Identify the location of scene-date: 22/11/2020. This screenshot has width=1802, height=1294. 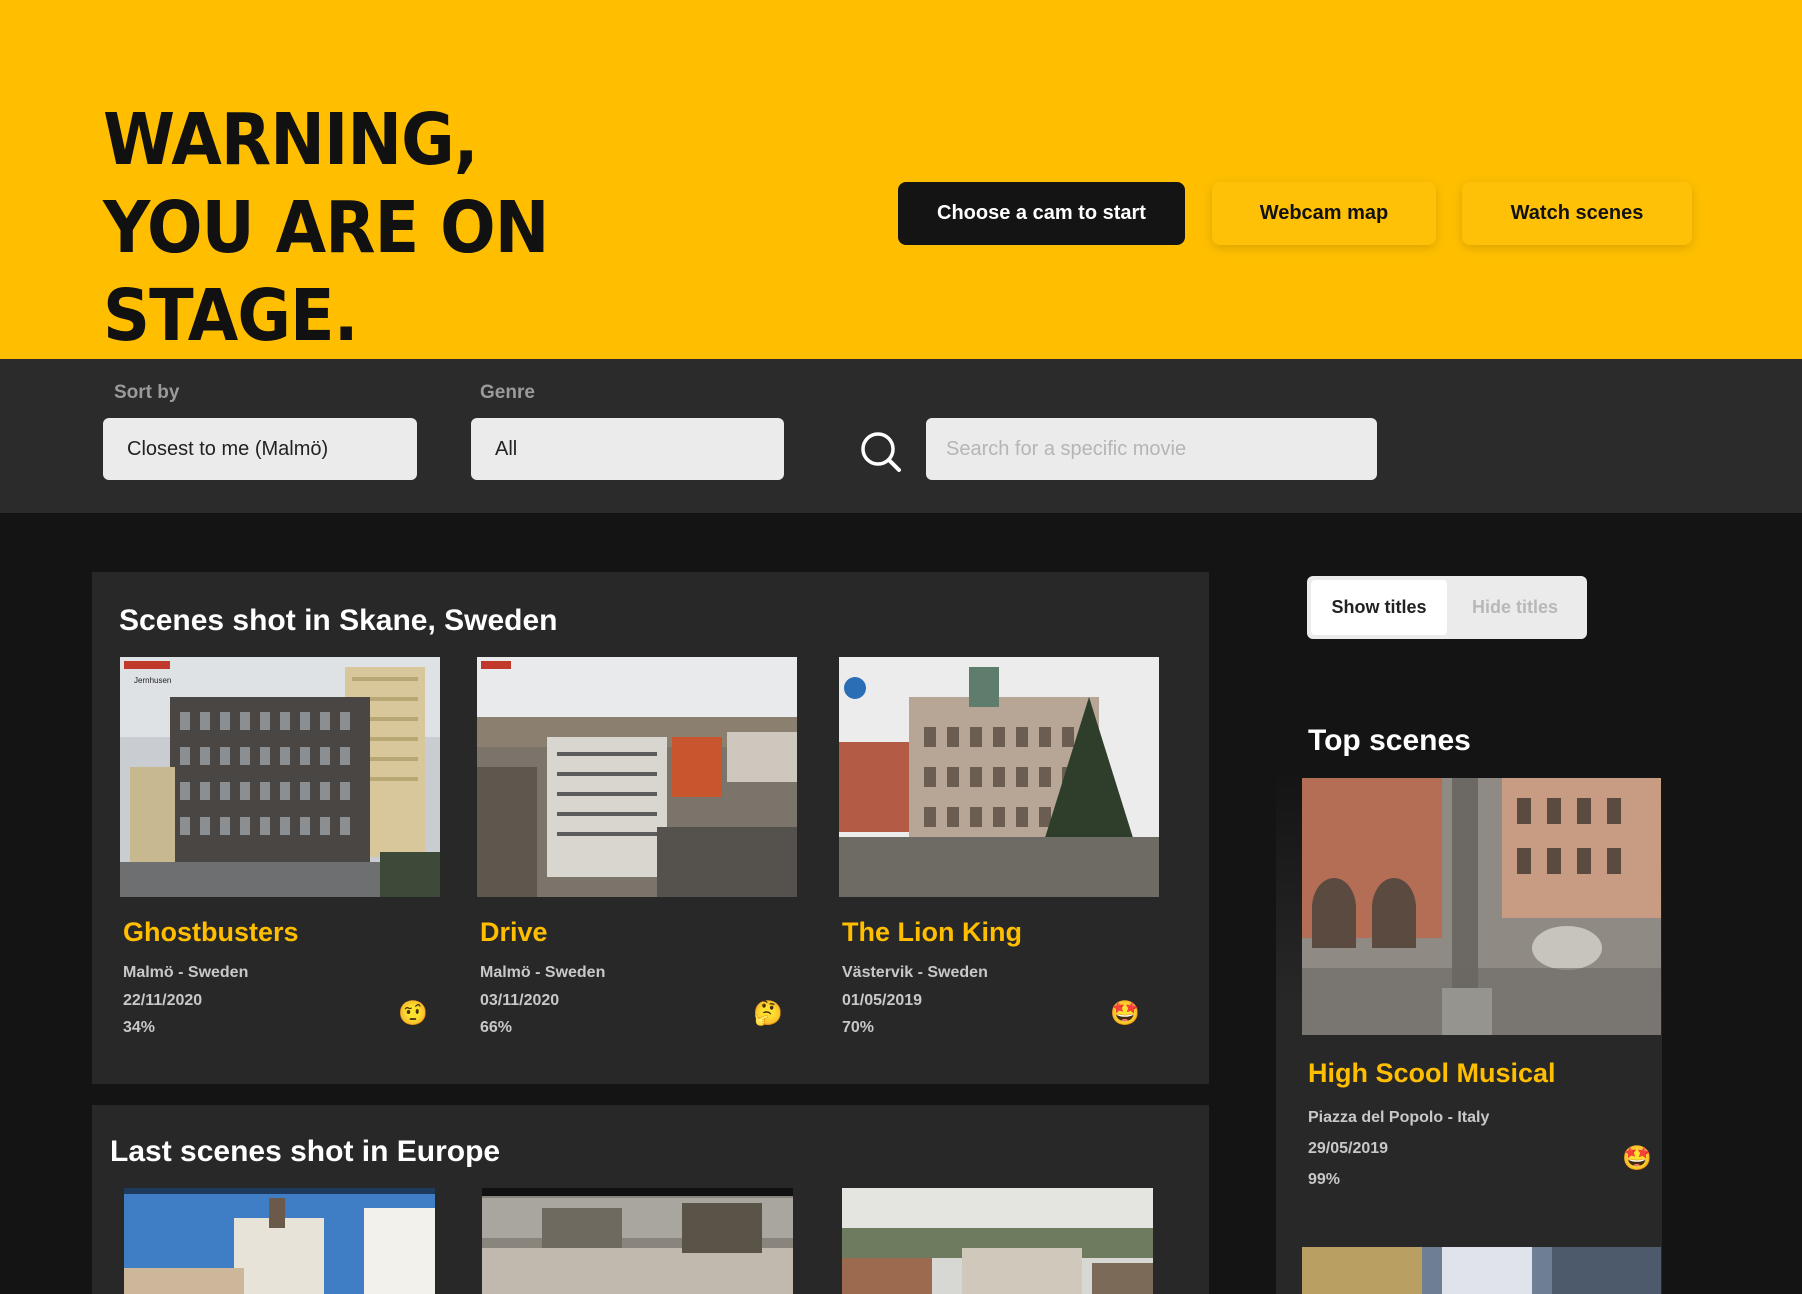
(163, 1000).